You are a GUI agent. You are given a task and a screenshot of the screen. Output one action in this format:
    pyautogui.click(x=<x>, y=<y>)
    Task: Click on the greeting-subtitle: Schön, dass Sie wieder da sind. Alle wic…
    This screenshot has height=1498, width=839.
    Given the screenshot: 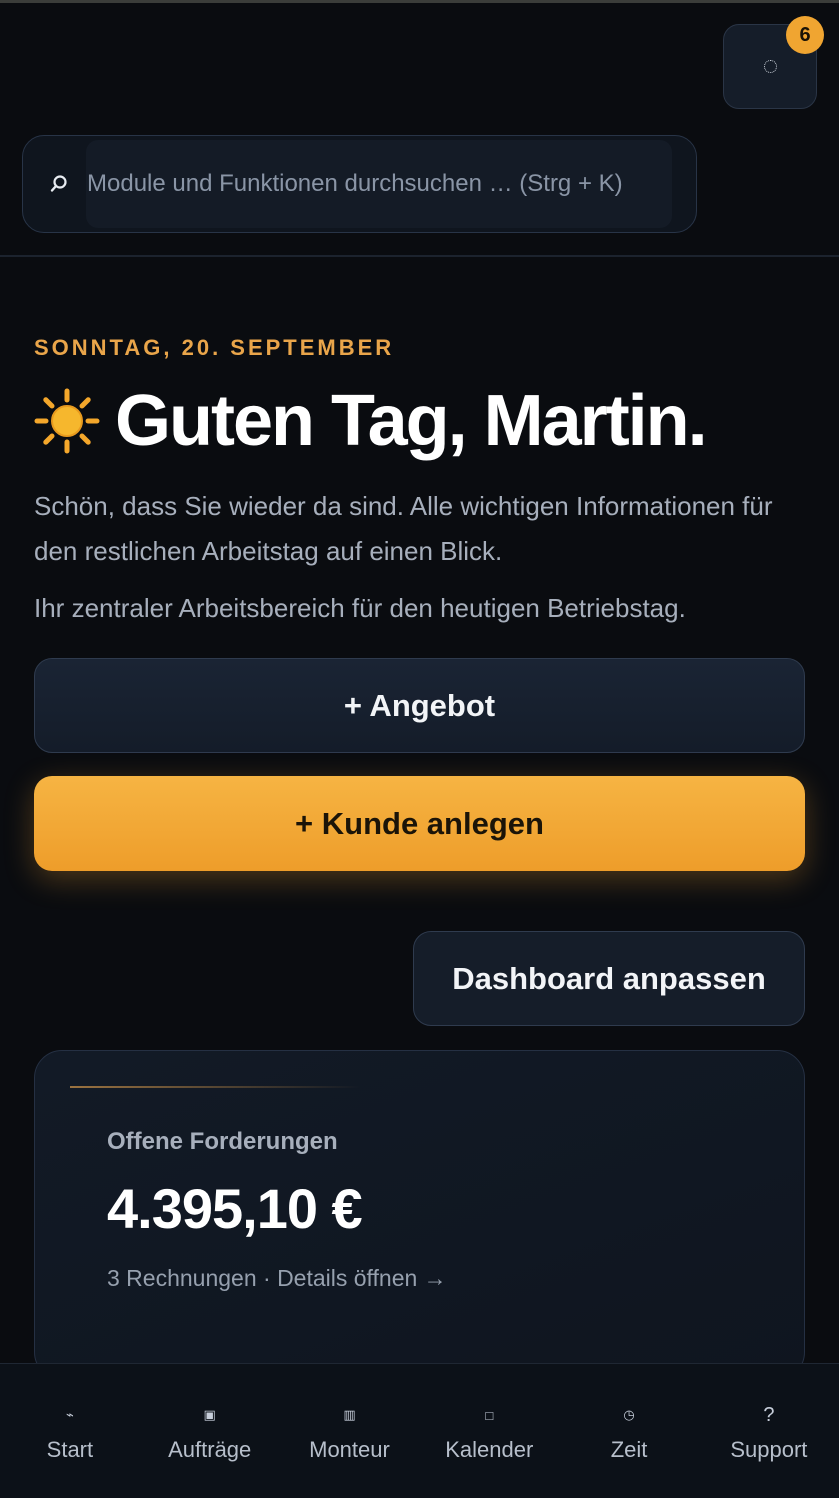 What is the action you would take?
    pyautogui.click(x=403, y=528)
    